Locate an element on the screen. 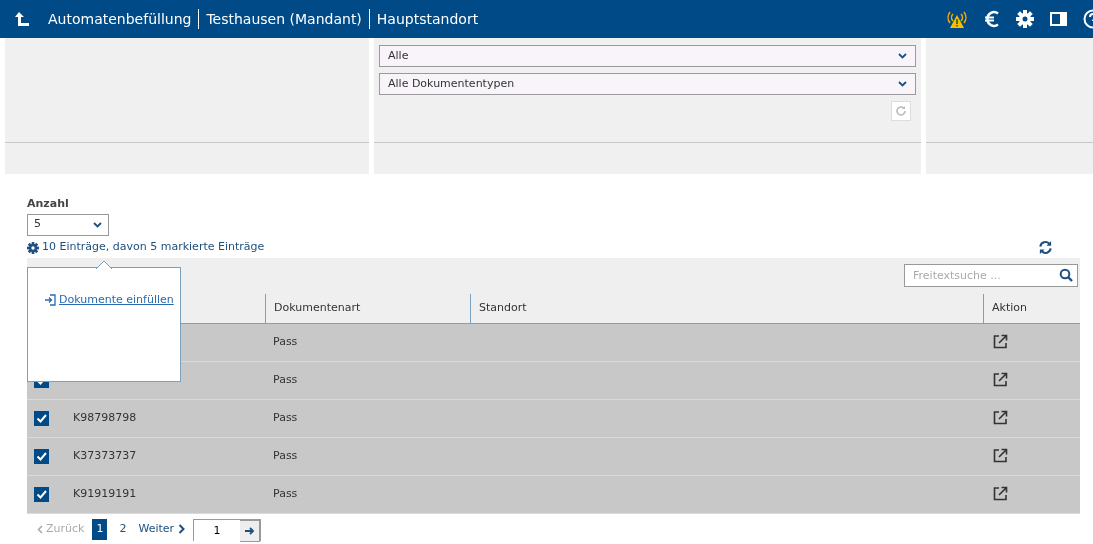 This screenshot has height=544, width=1093. go-button is located at coordinates (250, 530).